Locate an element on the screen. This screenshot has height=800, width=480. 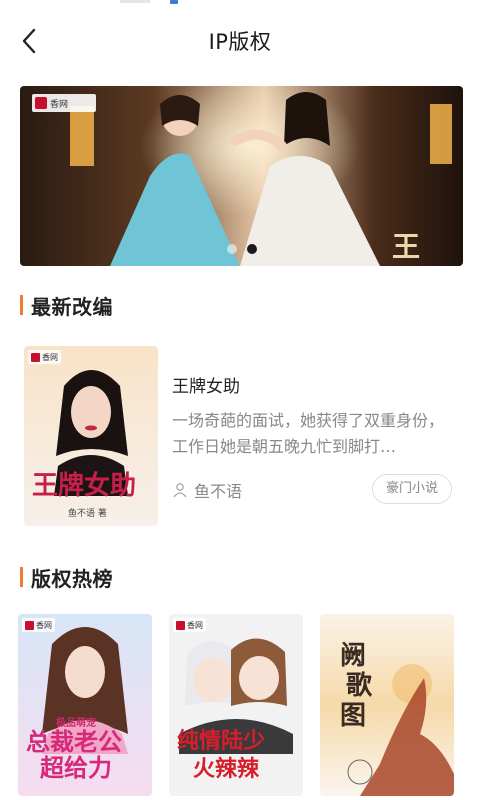
featured-book-author: 鱼不语 is located at coordinates (218, 491).